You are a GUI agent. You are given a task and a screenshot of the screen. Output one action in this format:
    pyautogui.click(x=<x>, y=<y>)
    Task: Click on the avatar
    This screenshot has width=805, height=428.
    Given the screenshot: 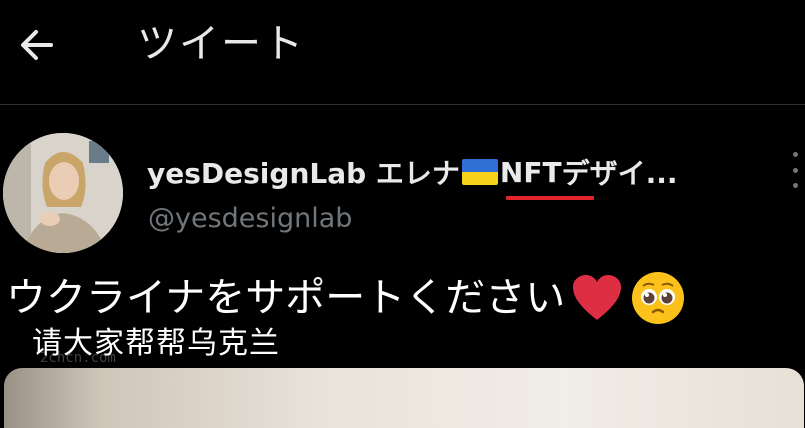 What is the action you would take?
    pyautogui.click(x=63, y=193)
    